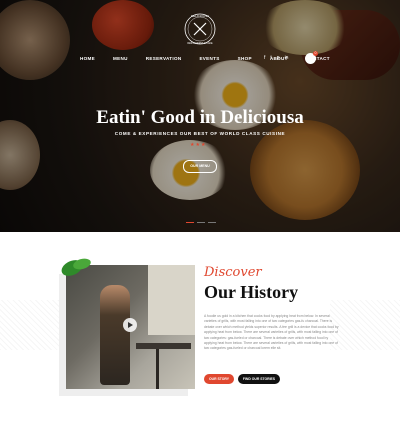  I want to click on chair-image, so click(157, 369).